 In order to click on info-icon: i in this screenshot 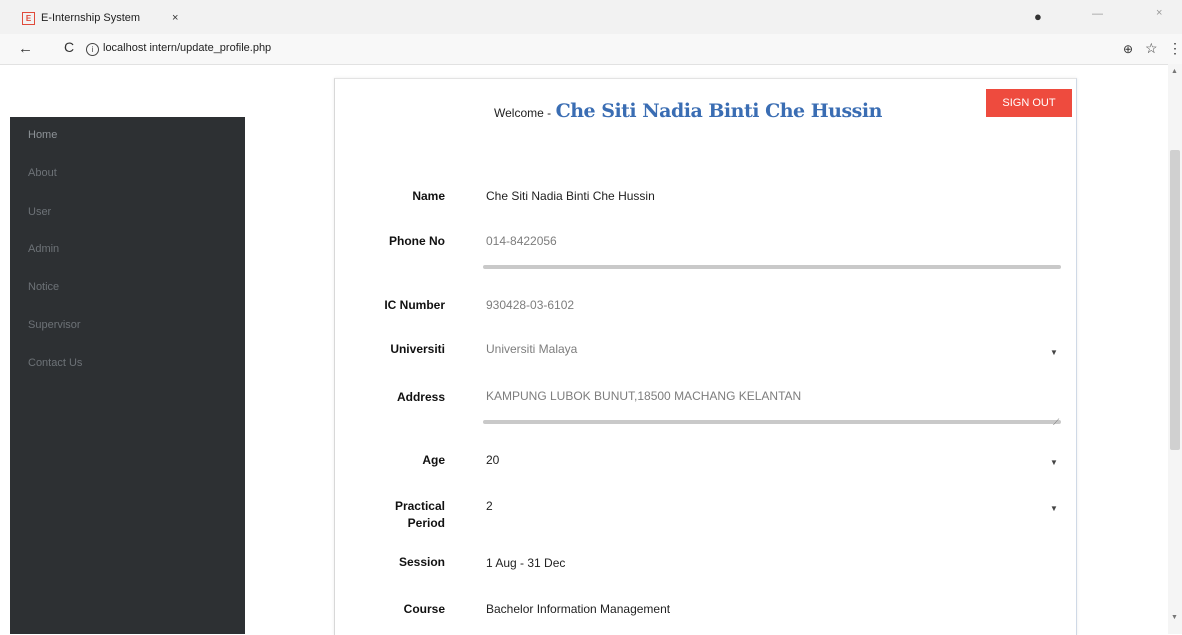, I will do `click(92, 49)`.